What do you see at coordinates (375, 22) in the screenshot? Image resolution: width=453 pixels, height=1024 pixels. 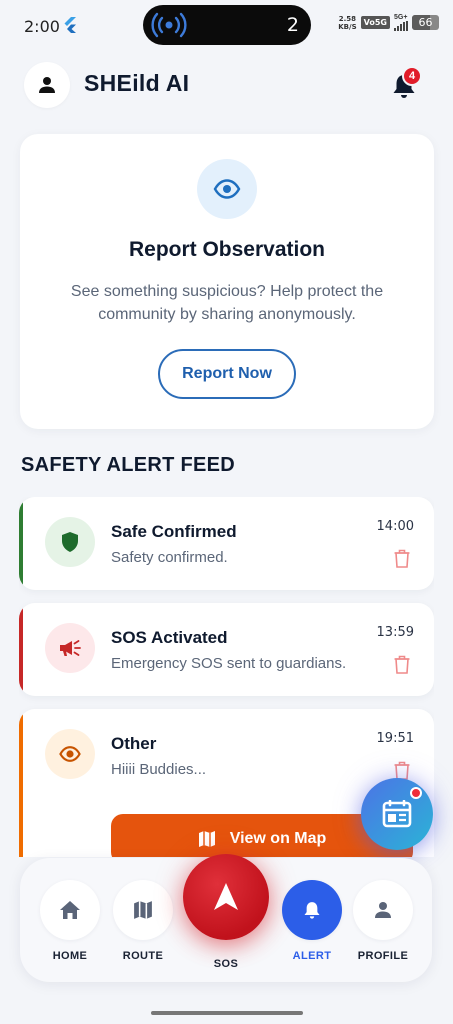 I see `volte-badge: Vo5G` at bounding box center [375, 22].